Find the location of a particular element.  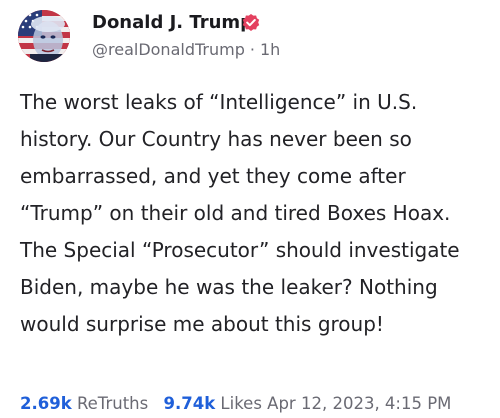

retruths-label: ReTruths is located at coordinates (112, 403).